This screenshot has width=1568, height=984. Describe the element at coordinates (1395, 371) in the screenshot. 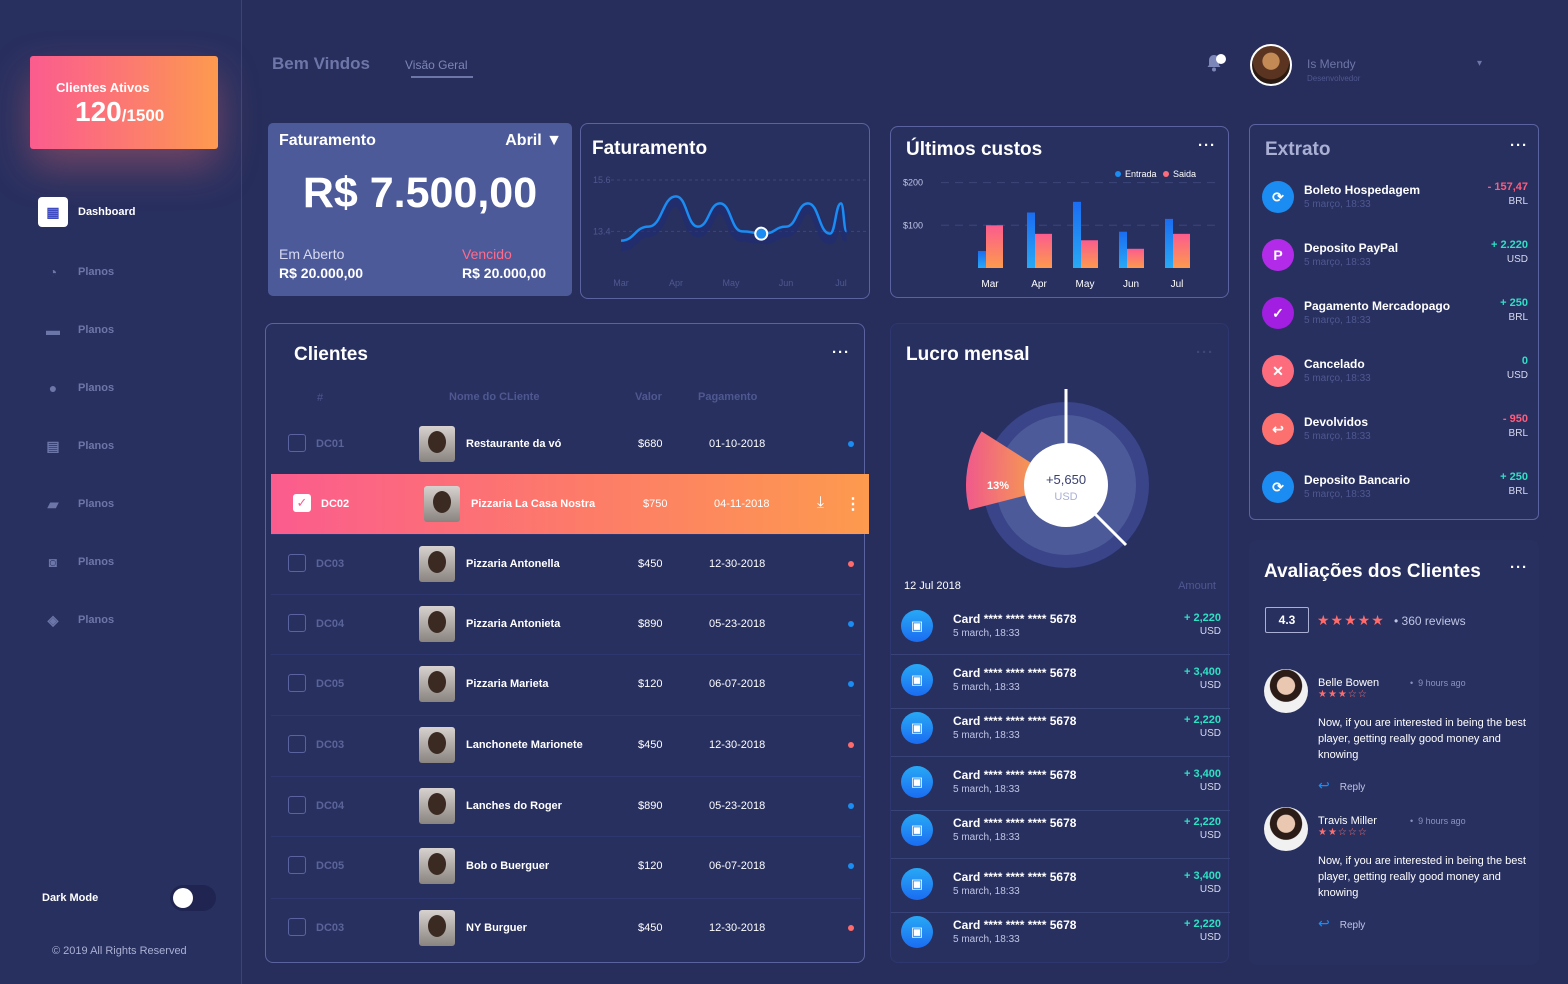

I see `extrato-item: ✕ Cancelado 5 março, 18:33 0 USD` at that location.